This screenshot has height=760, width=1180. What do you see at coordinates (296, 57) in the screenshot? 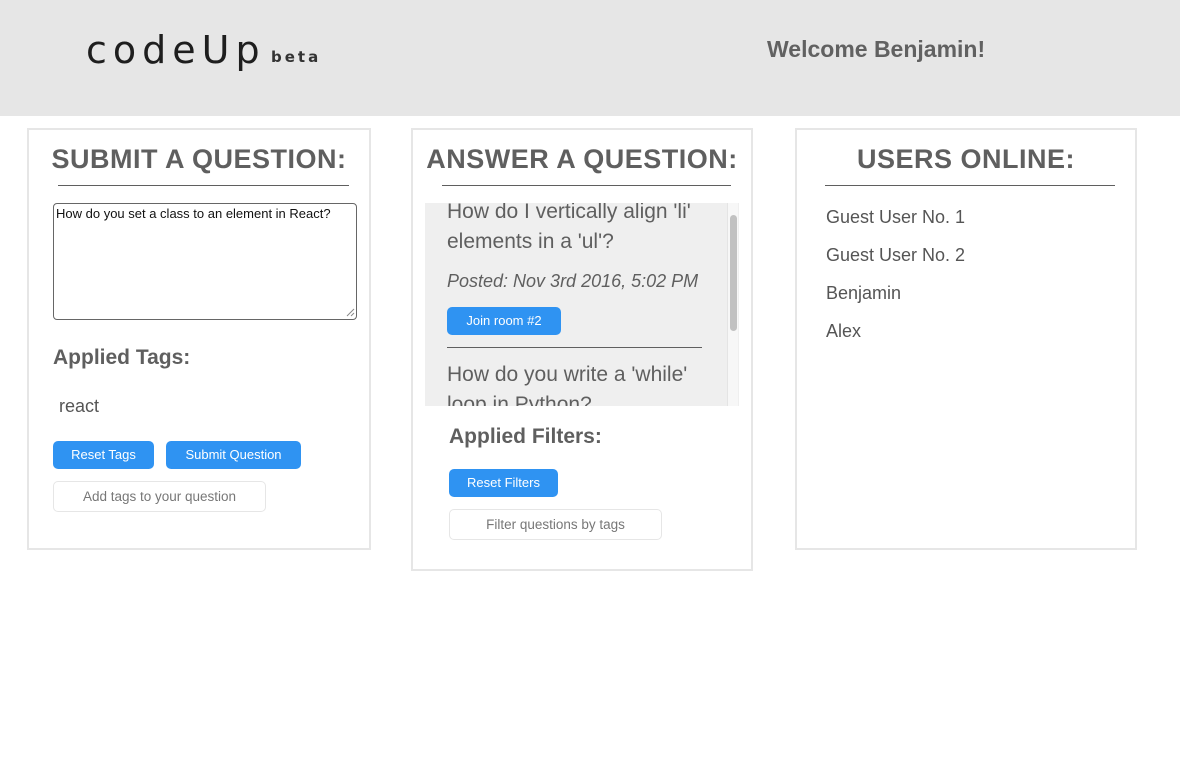
I see `beta-badge: beta` at bounding box center [296, 57].